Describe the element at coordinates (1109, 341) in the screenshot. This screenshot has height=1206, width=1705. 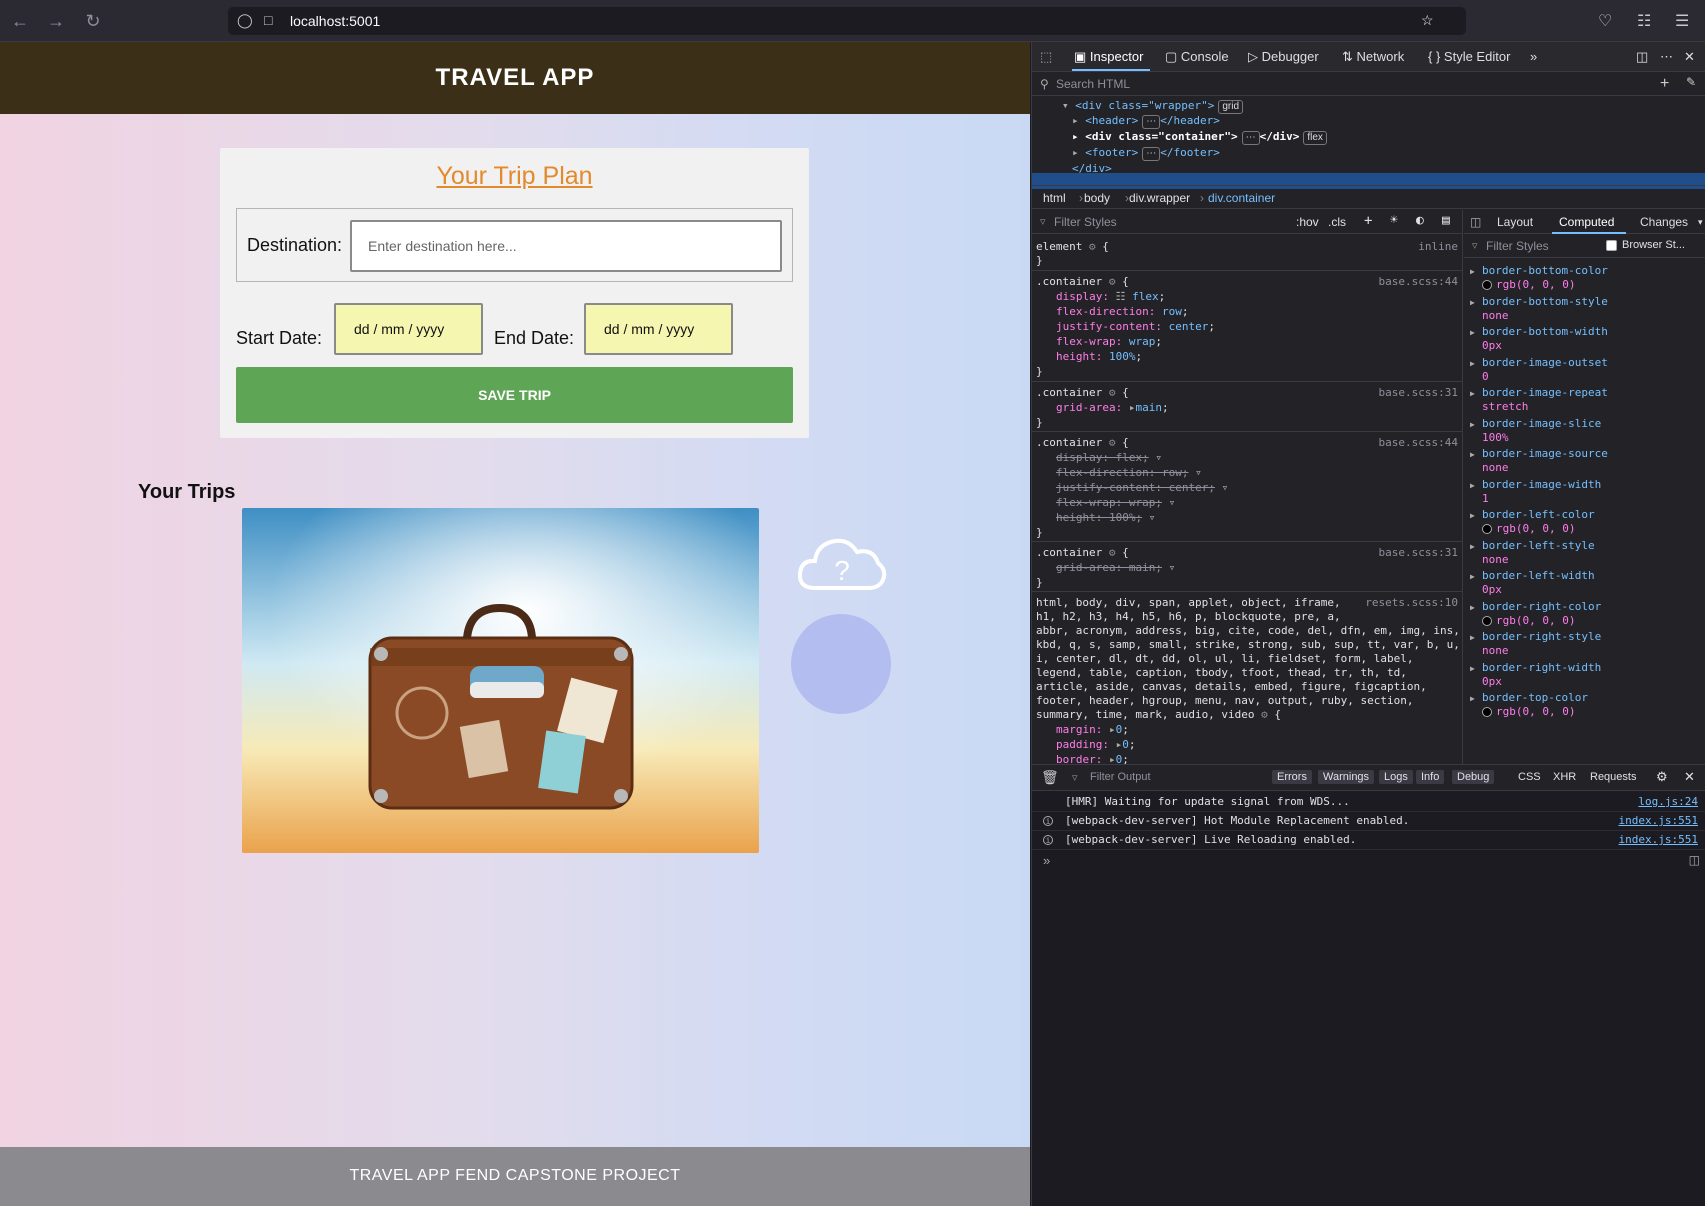
I see `decl-flex-wrap: flex-wrap: wrap;` at that location.